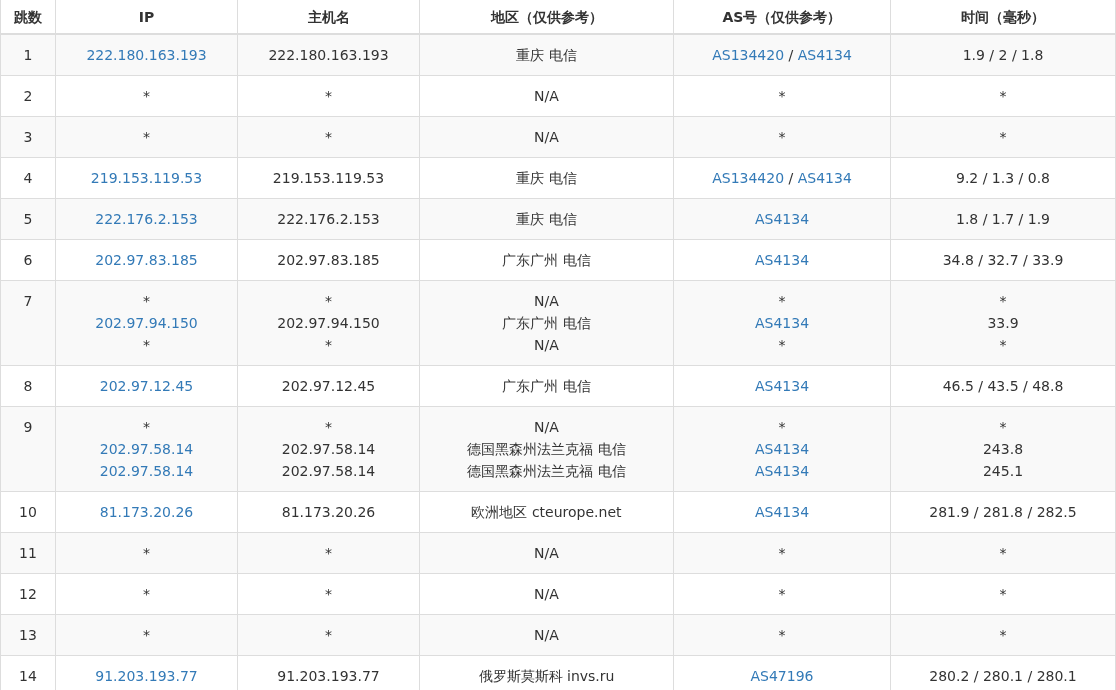 The height and width of the screenshot is (690, 1116). I want to click on time-text: 245.1, so click(1003, 471).